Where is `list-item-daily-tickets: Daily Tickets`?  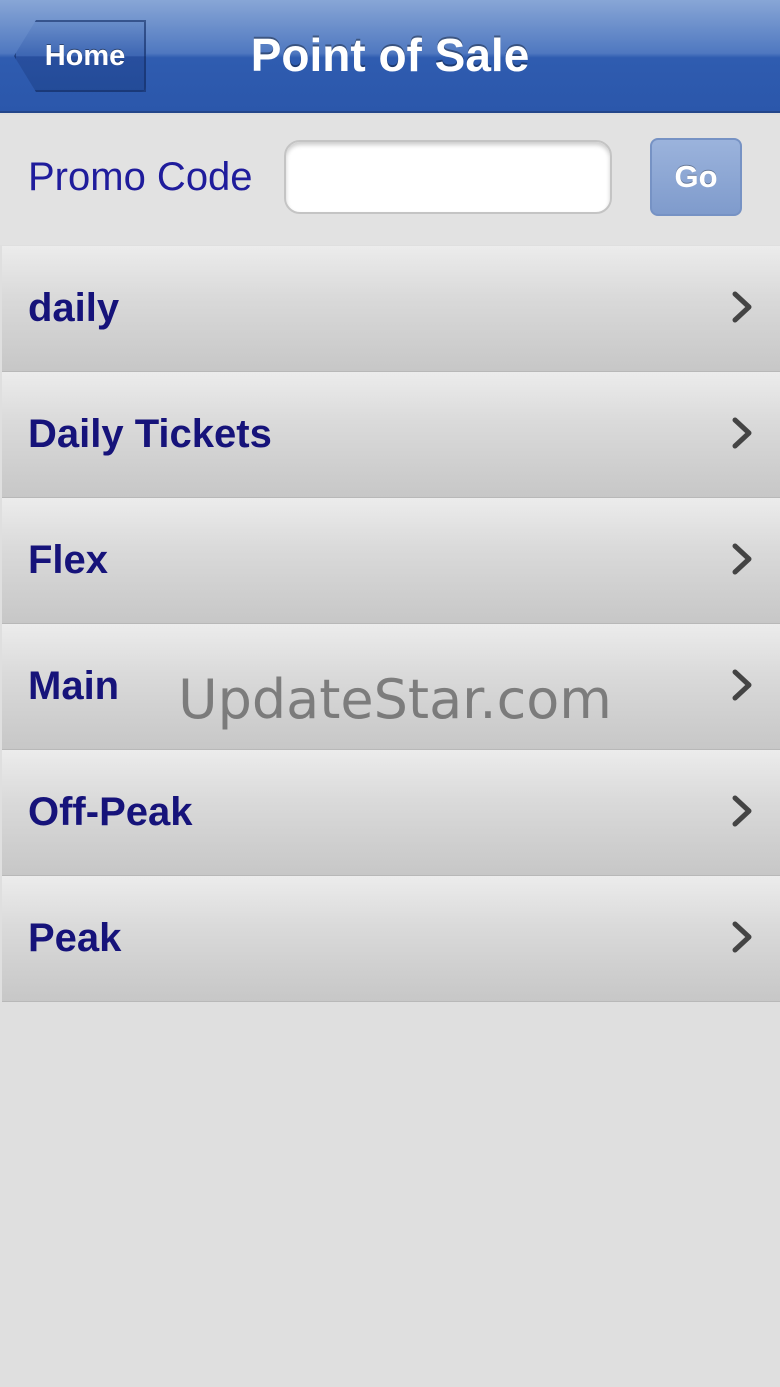 list-item-daily-tickets: Daily Tickets is located at coordinates (391, 435).